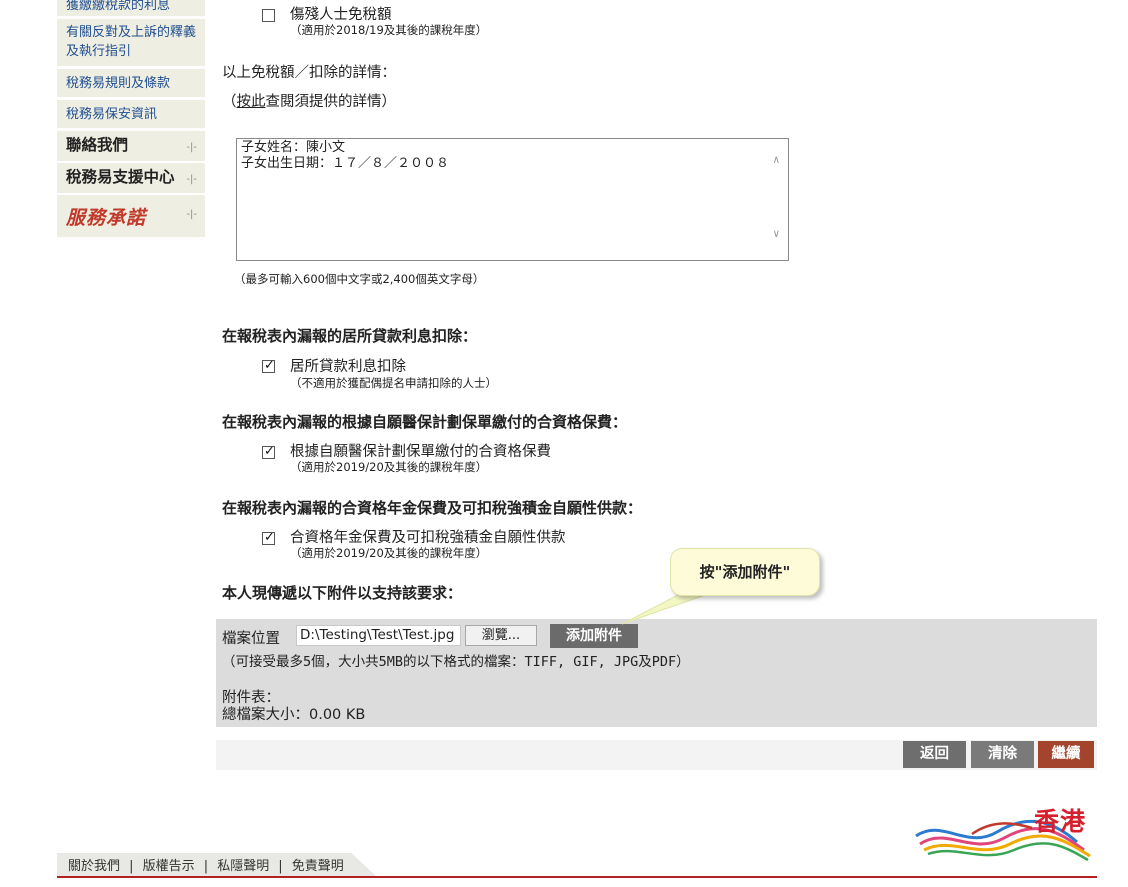  What do you see at coordinates (1066, 754) in the screenshot?
I see `continue-button: 繼續` at bounding box center [1066, 754].